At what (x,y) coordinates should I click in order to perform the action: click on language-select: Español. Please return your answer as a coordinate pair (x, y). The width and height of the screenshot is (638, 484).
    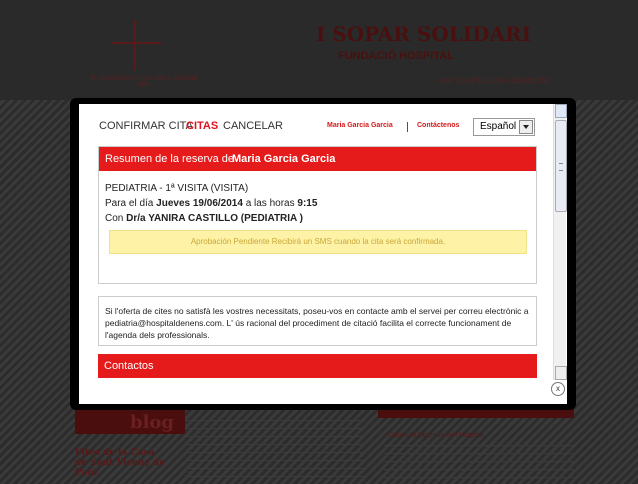
    Looking at the image, I should click on (504, 127).